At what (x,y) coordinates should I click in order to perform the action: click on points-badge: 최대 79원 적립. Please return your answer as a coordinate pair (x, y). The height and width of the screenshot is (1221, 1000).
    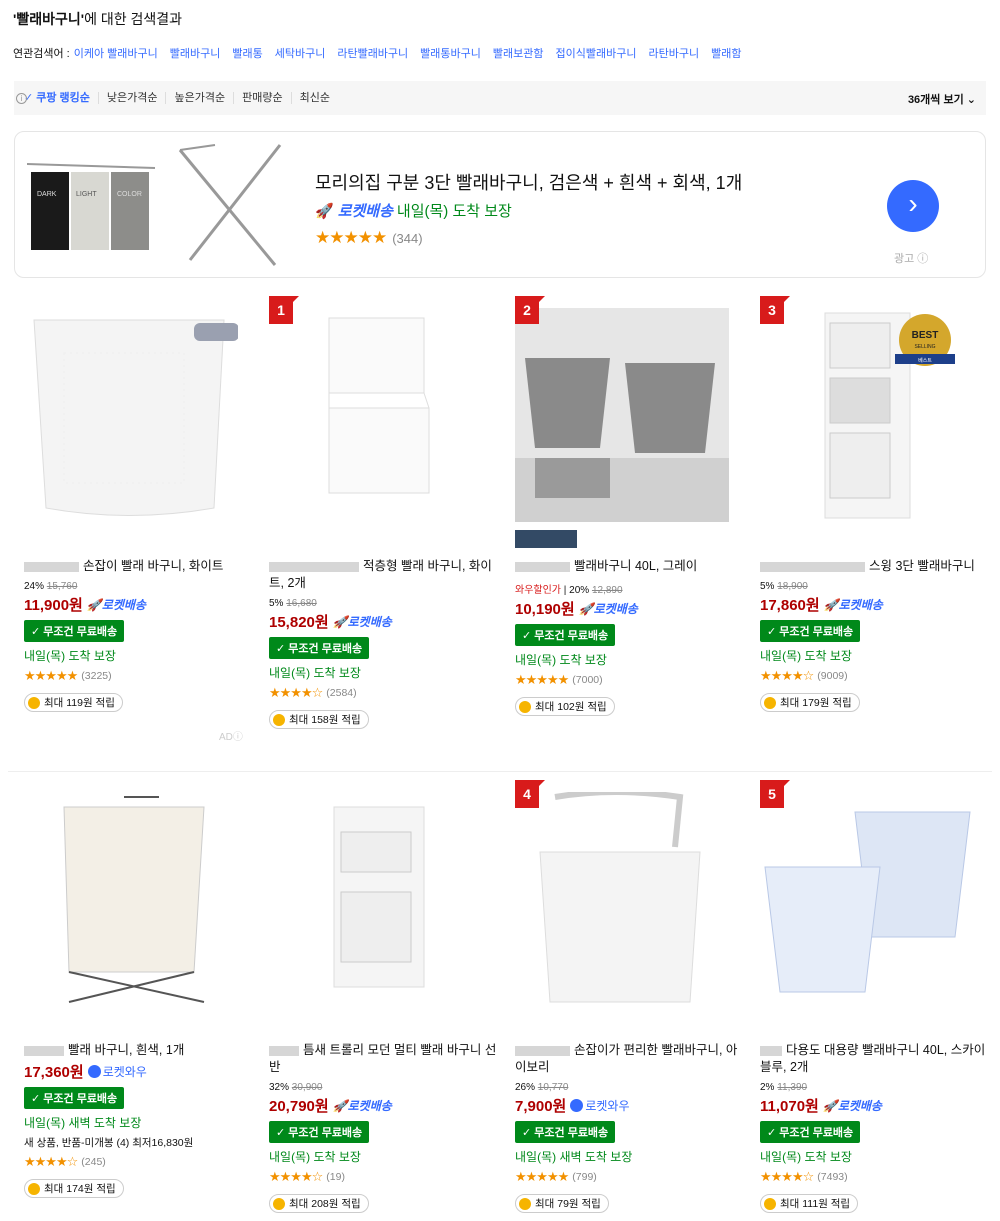
    Looking at the image, I should click on (562, 1203).